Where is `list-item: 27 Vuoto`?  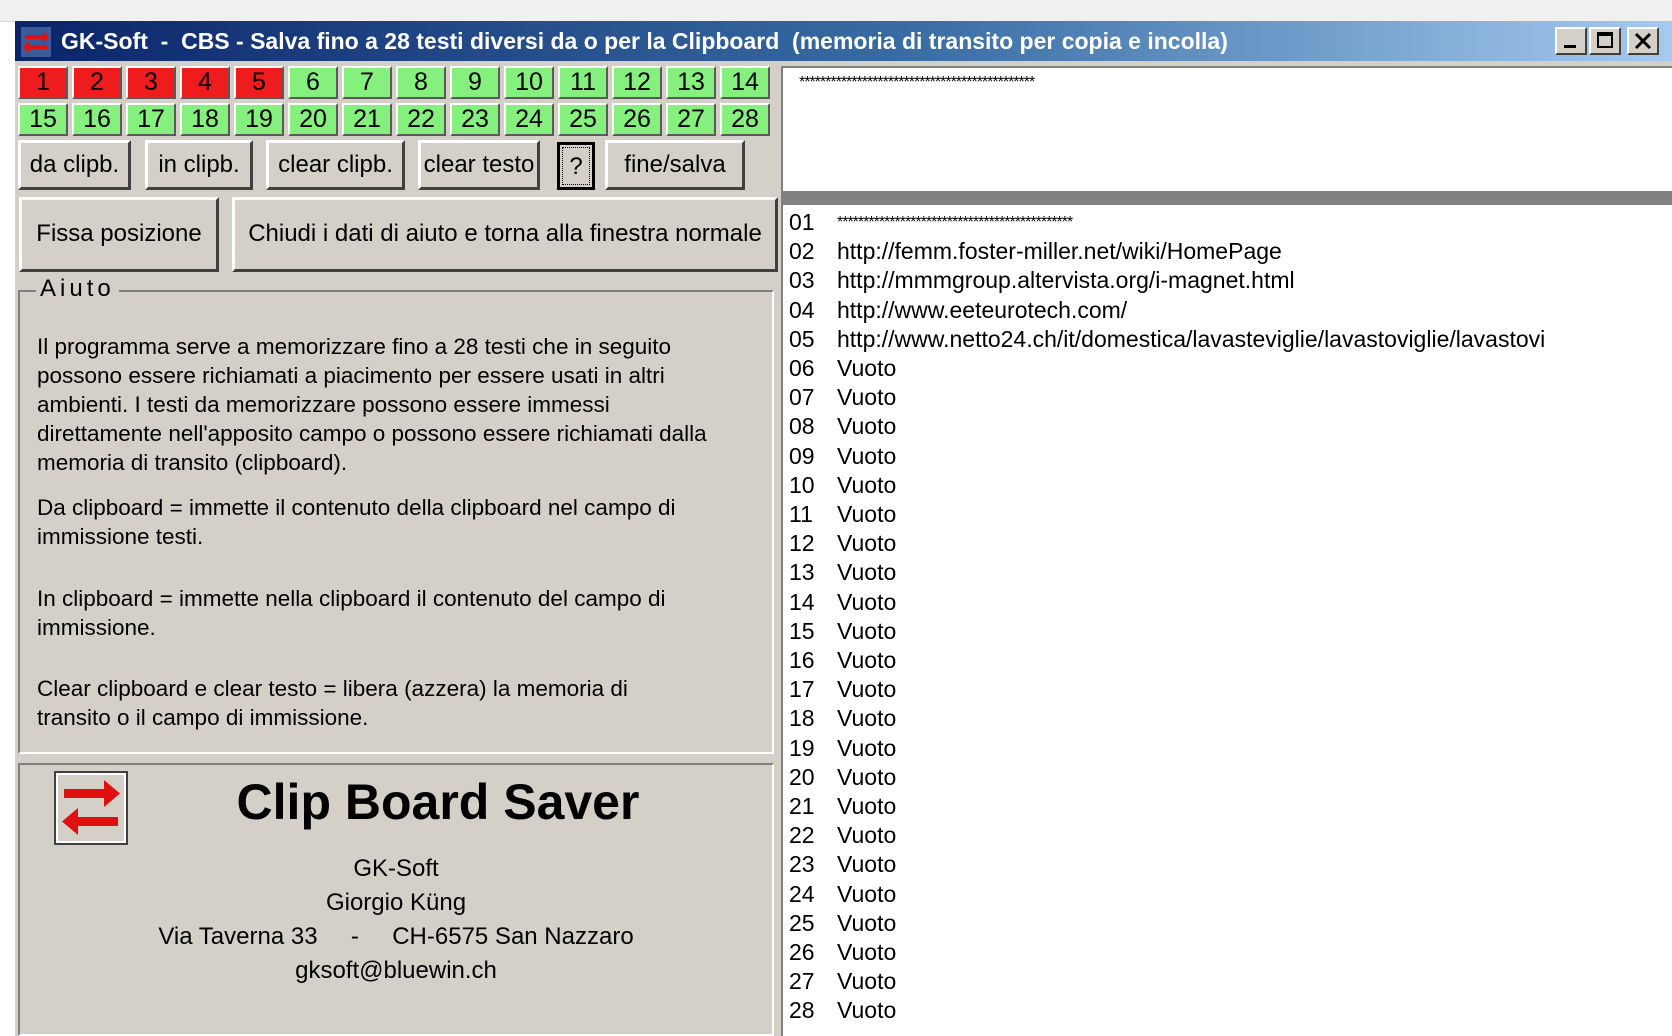
list-item: 27 Vuoto is located at coordinates (842, 982).